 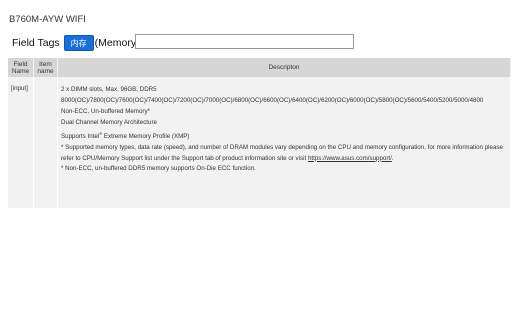 What do you see at coordinates (45, 67) in the screenshot?
I see `column-header-item-name: Item name` at bounding box center [45, 67].